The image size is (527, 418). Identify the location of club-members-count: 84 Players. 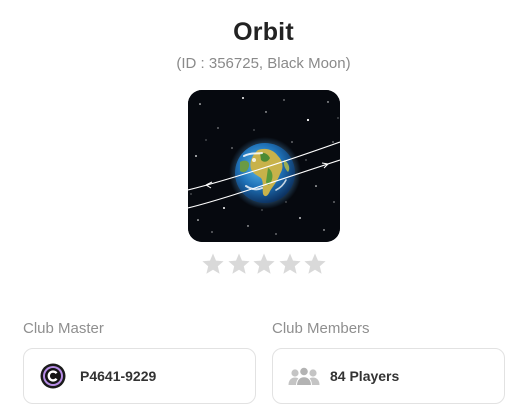
(365, 376).